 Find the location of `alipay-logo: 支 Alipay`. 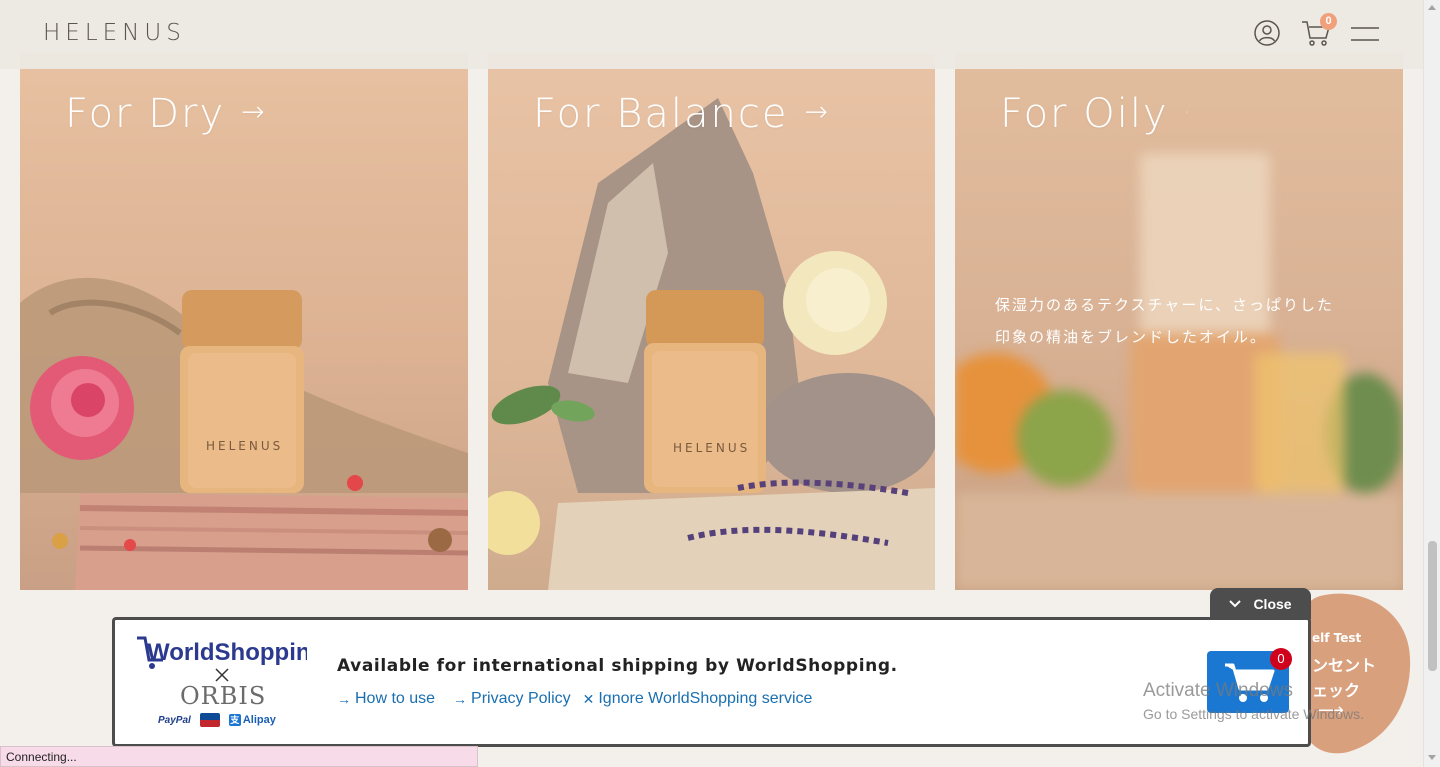

alipay-logo: 支 Alipay is located at coordinates (252, 720).